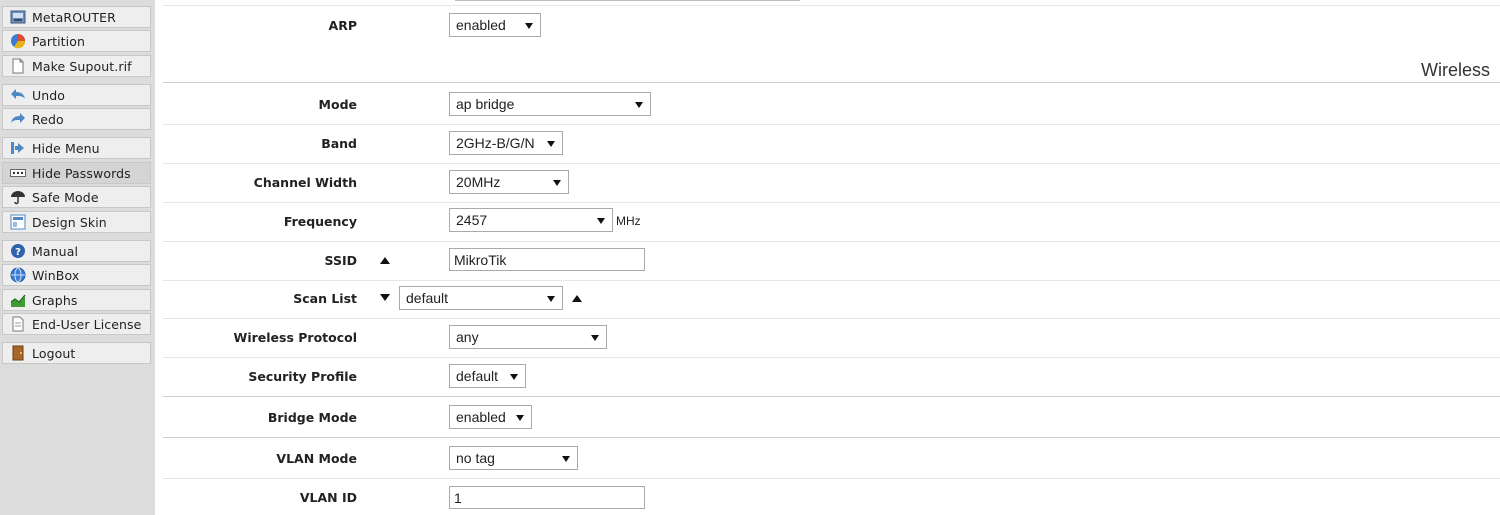 The width and height of the screenshot is (1500, 515). I want to click on channel-width-row, so click(831, 183).